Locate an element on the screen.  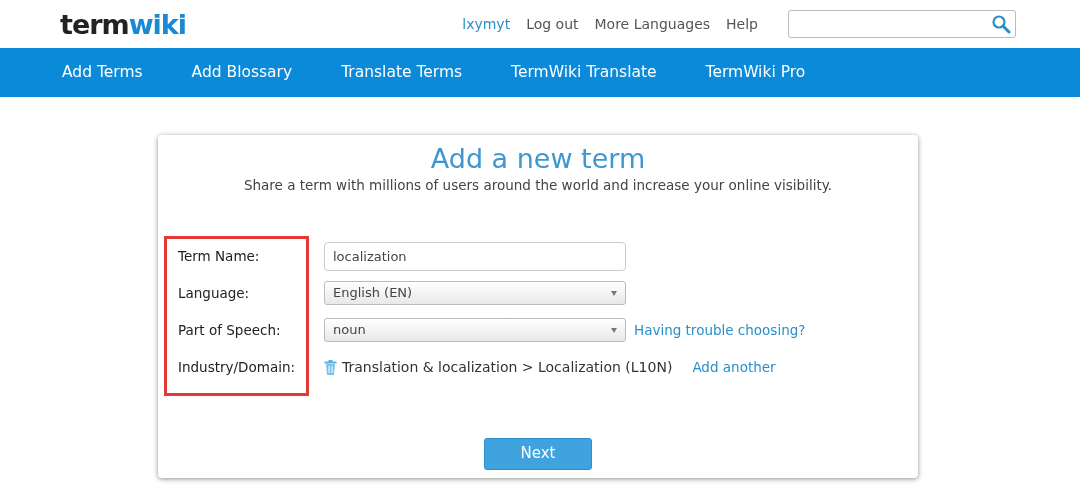
trash-icon is located at coordinates (330, 367).